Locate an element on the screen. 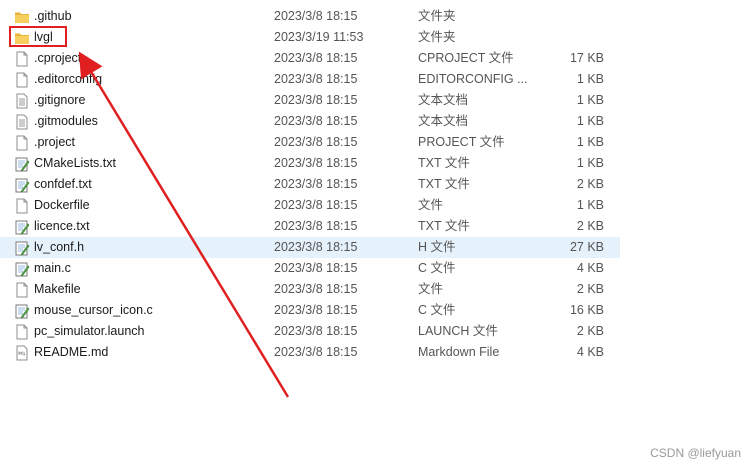  file-row: Dockerfile 2023/3/8 18:15 文件 1 KB is located at coordinates (310, 205).